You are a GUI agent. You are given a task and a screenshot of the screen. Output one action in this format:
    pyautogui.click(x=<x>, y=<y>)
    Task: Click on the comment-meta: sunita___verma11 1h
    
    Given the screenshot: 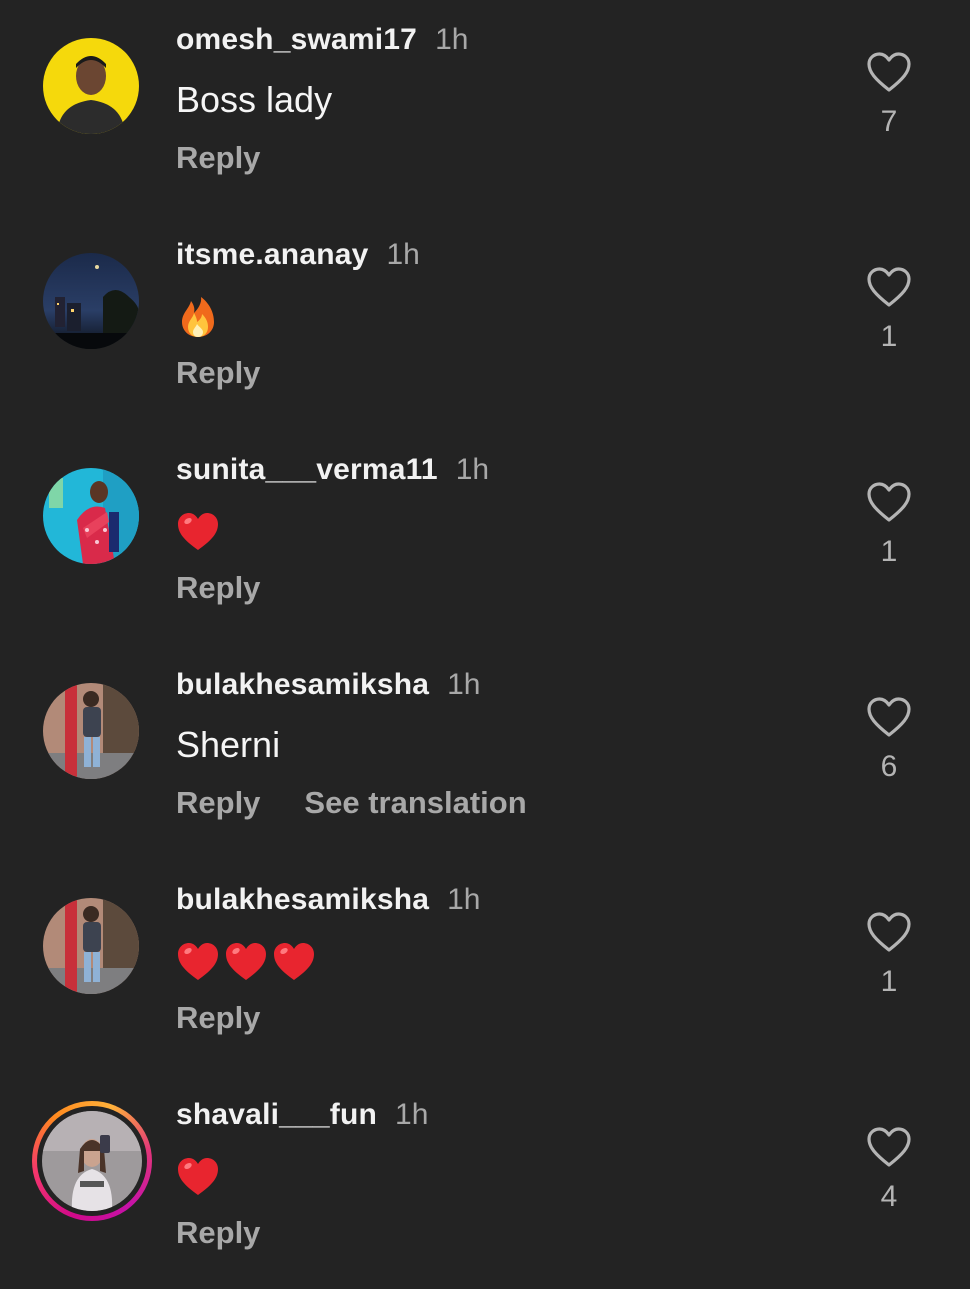 What is the action you would take?
    pyautogui.click(x=332, y=470)
    